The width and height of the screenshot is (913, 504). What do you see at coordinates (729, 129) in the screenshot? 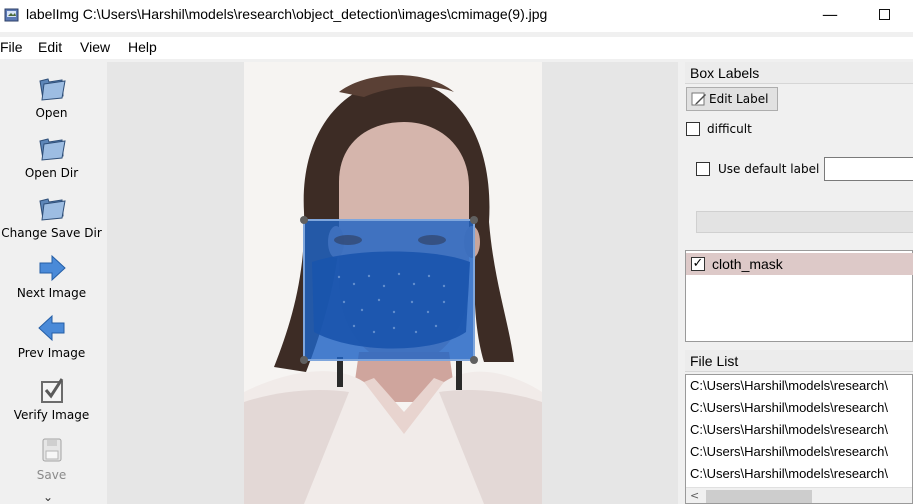
I see `difficult-label: difficult` at bounding box center [729, 129].